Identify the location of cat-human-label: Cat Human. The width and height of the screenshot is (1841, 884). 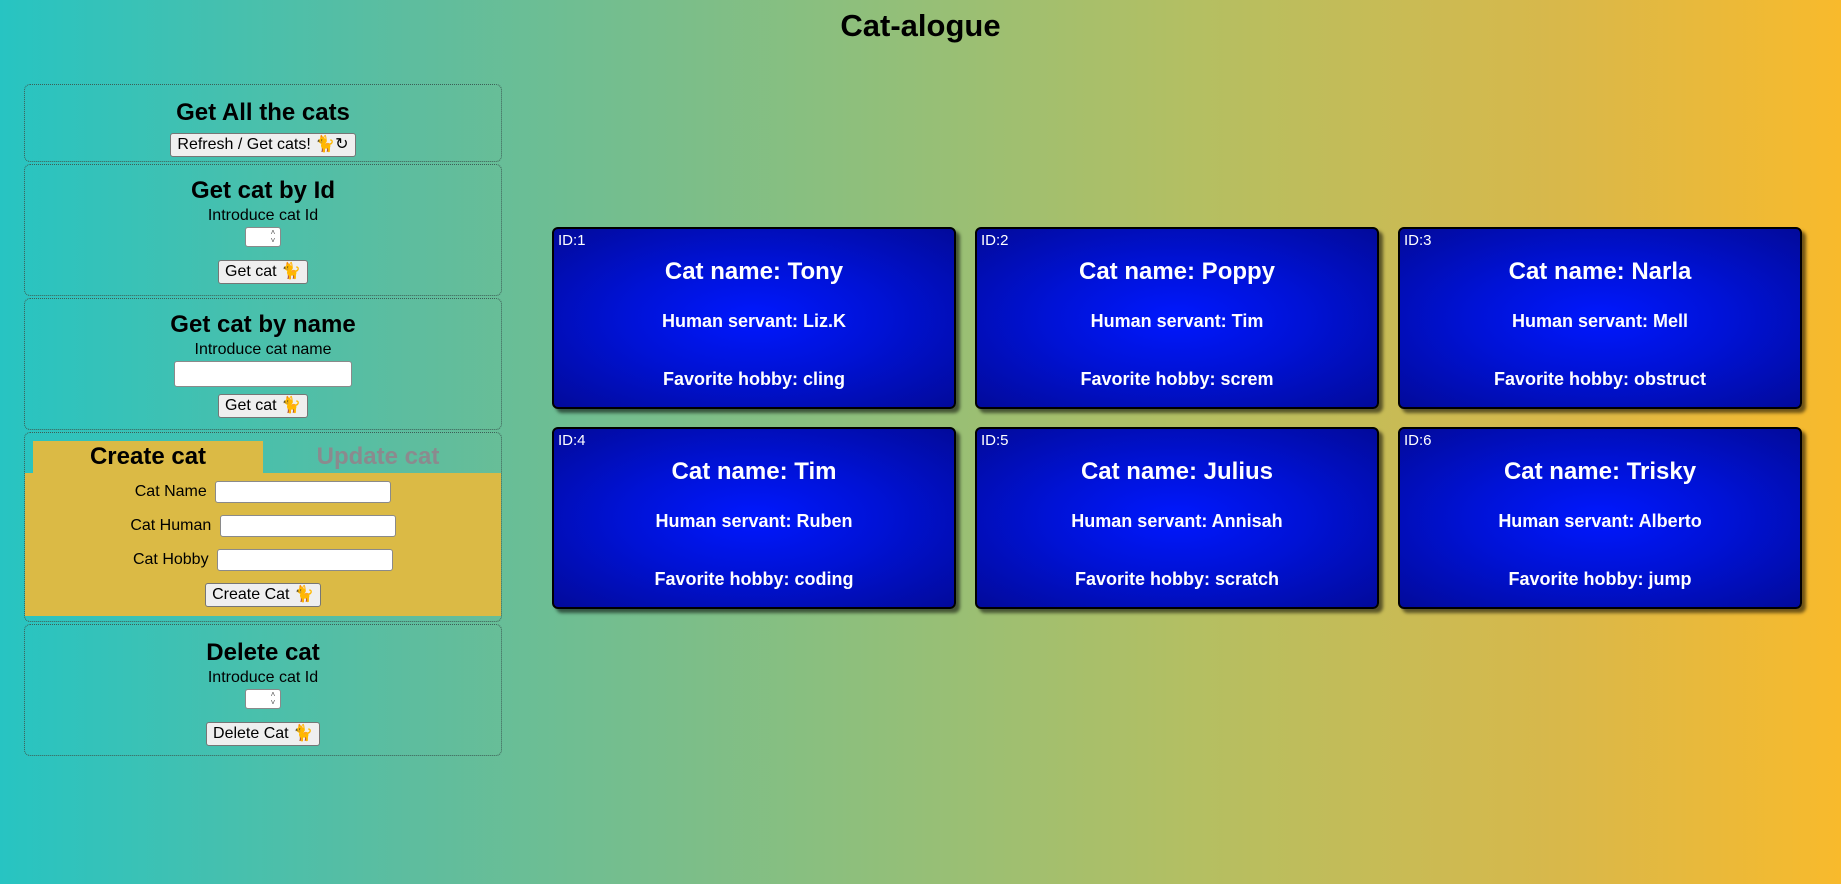
(171, 525).